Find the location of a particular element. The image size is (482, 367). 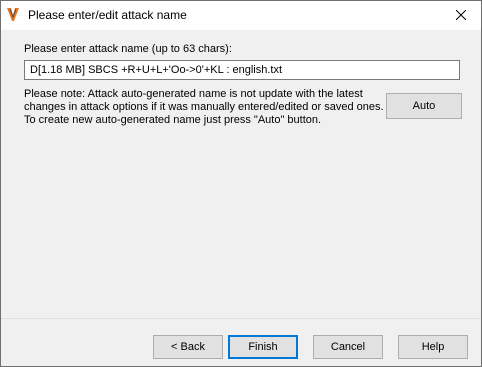

close-button is located at coordinates (461, 15).